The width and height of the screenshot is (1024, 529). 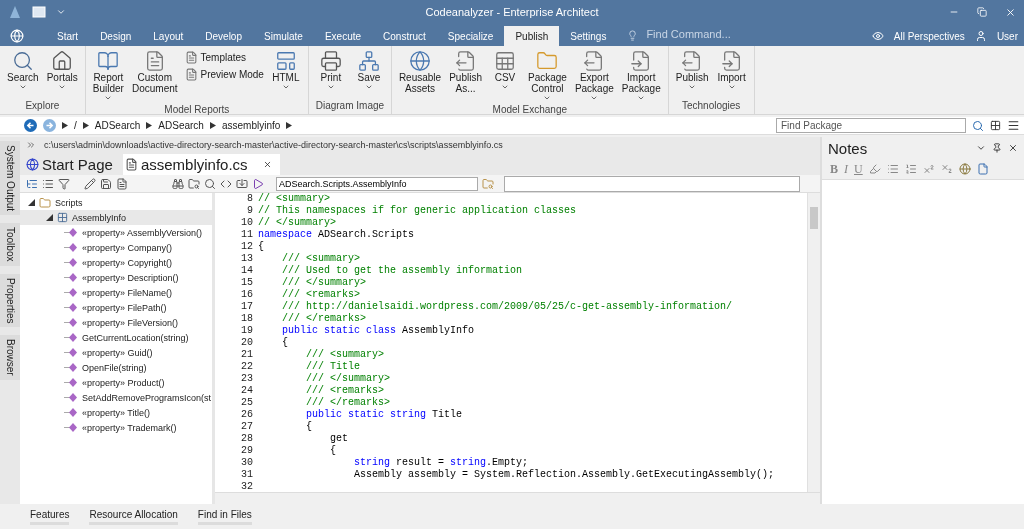 I want to click on ribbon-tab: Publish, so click(x=532, y=36).